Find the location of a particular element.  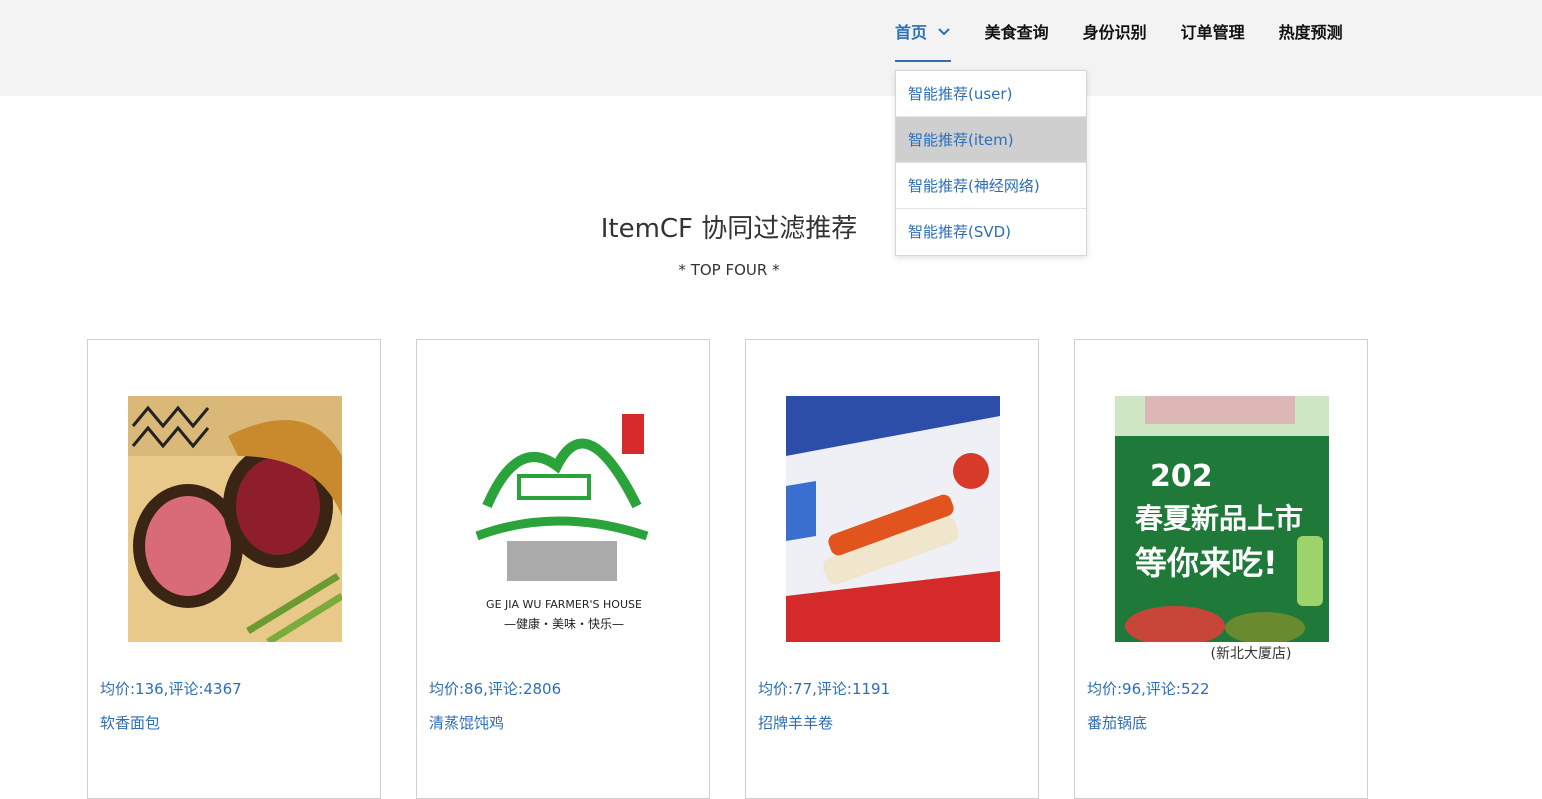

nav-home-label: 首页 is located at coordinates (911, 32).